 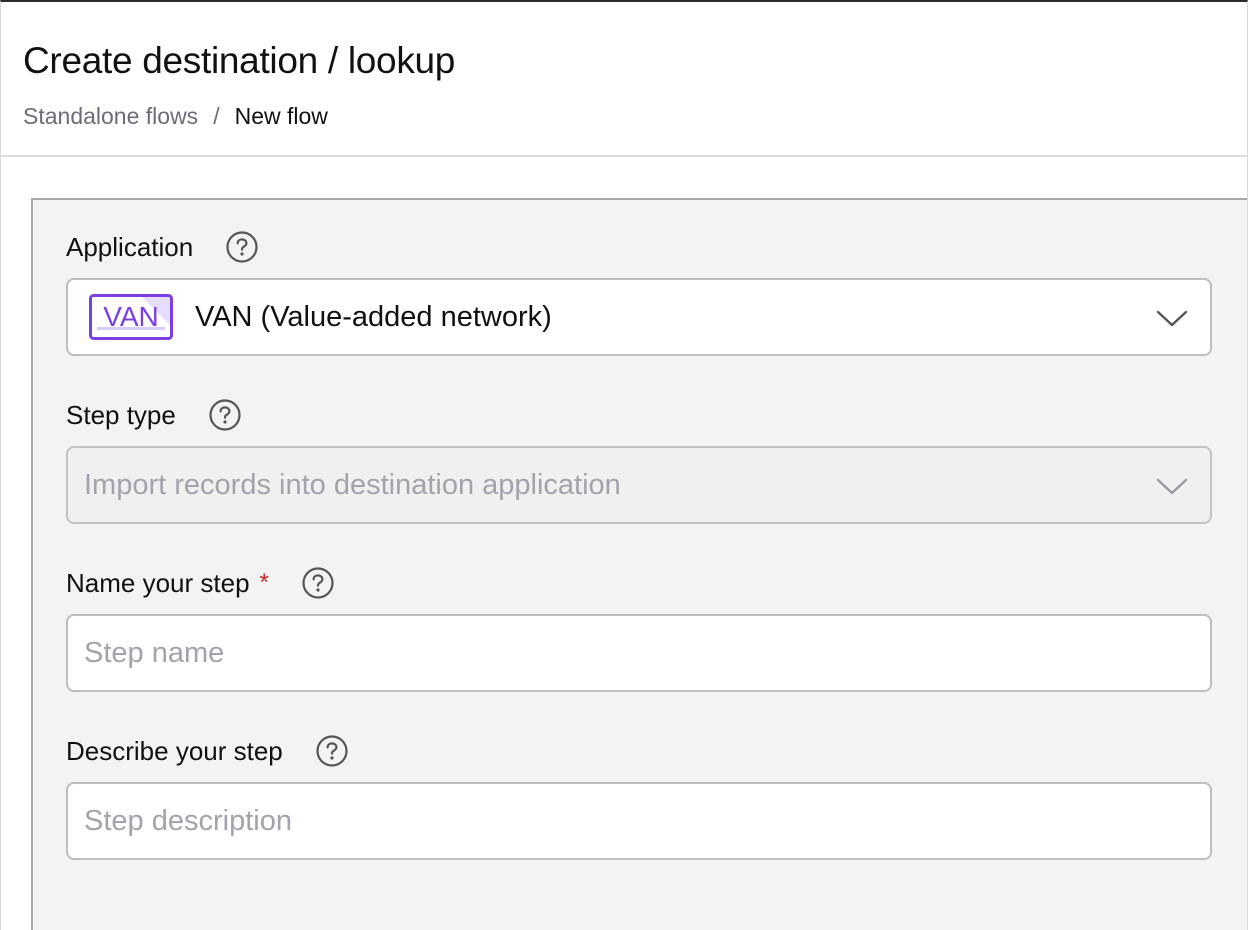 I want to click on van-logo: VAN, so click(x=131, y=317).